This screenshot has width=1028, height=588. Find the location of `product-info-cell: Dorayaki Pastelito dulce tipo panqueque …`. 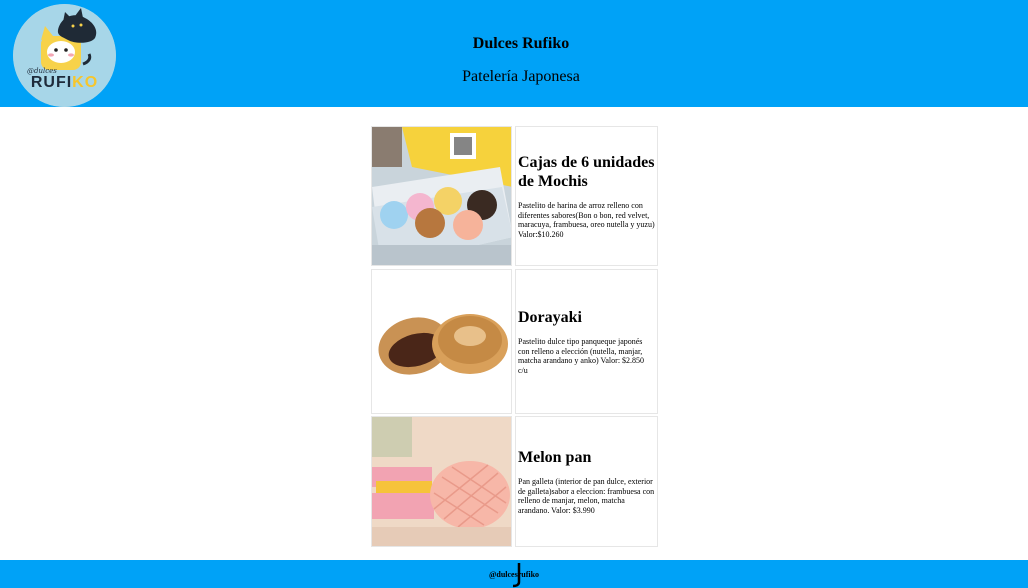

product-info-cell: Dorayaki Pastelito dulce tipo panqueque … is located at coordinates (586, 341).